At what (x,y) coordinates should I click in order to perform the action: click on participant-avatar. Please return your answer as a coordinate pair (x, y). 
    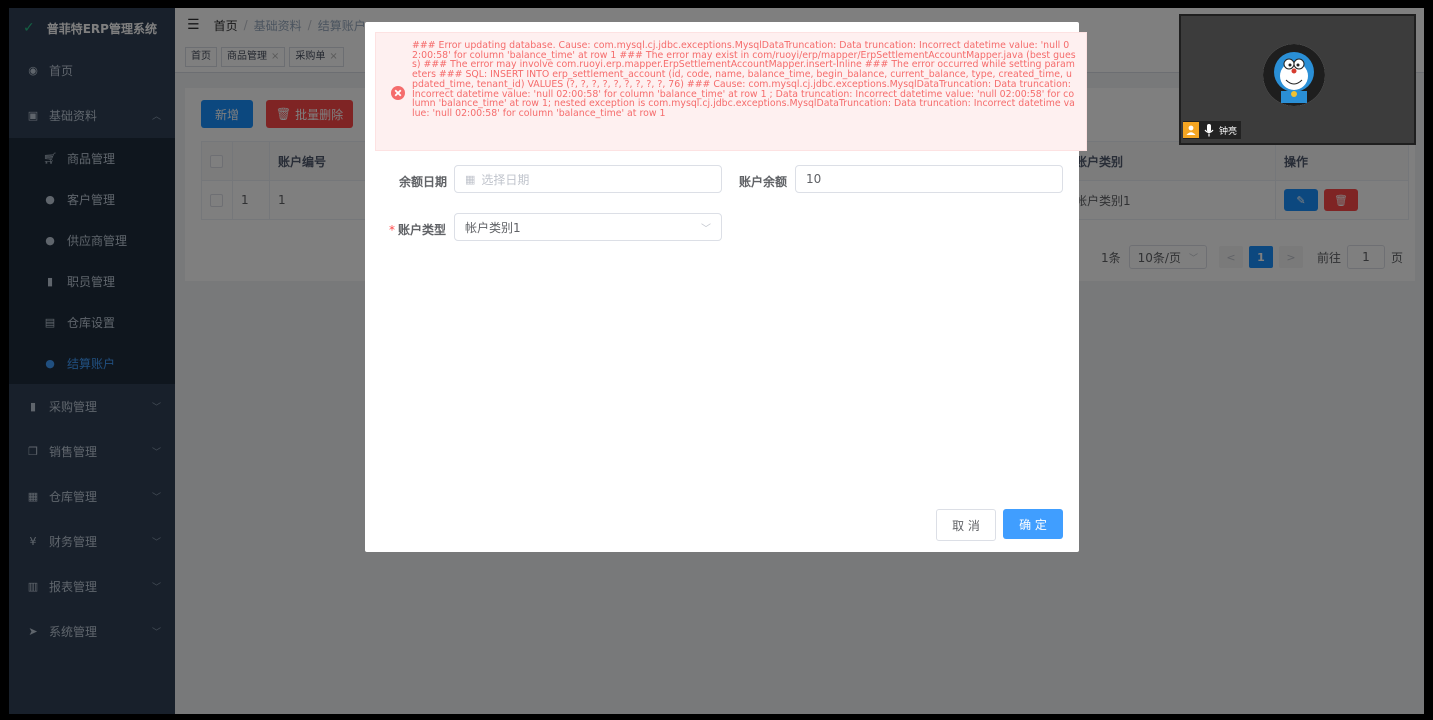
    Looking at the image, I should click on (1294, 75).